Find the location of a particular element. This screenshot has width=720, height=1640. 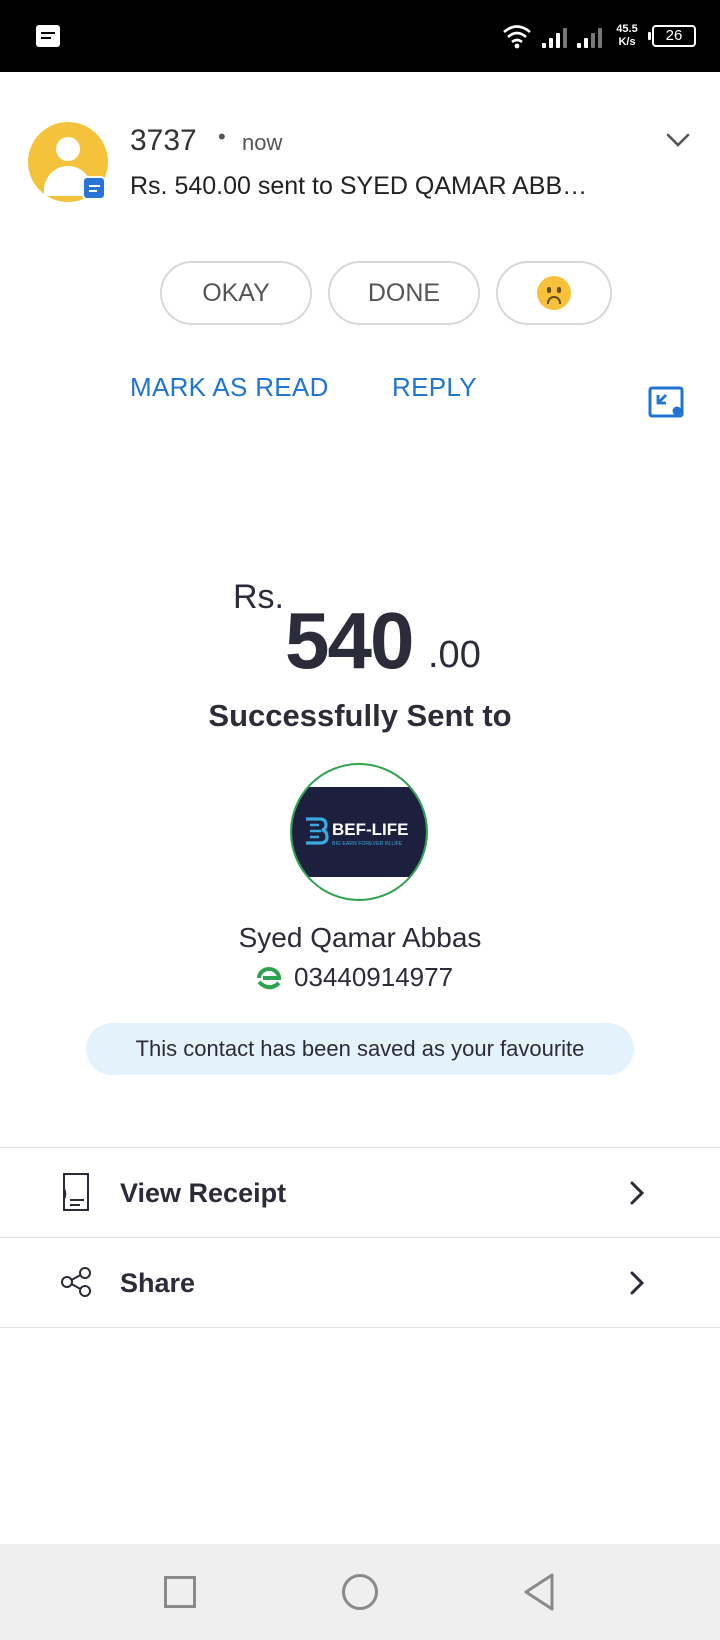

share-row: Share is located at coordinates (360, 1282).